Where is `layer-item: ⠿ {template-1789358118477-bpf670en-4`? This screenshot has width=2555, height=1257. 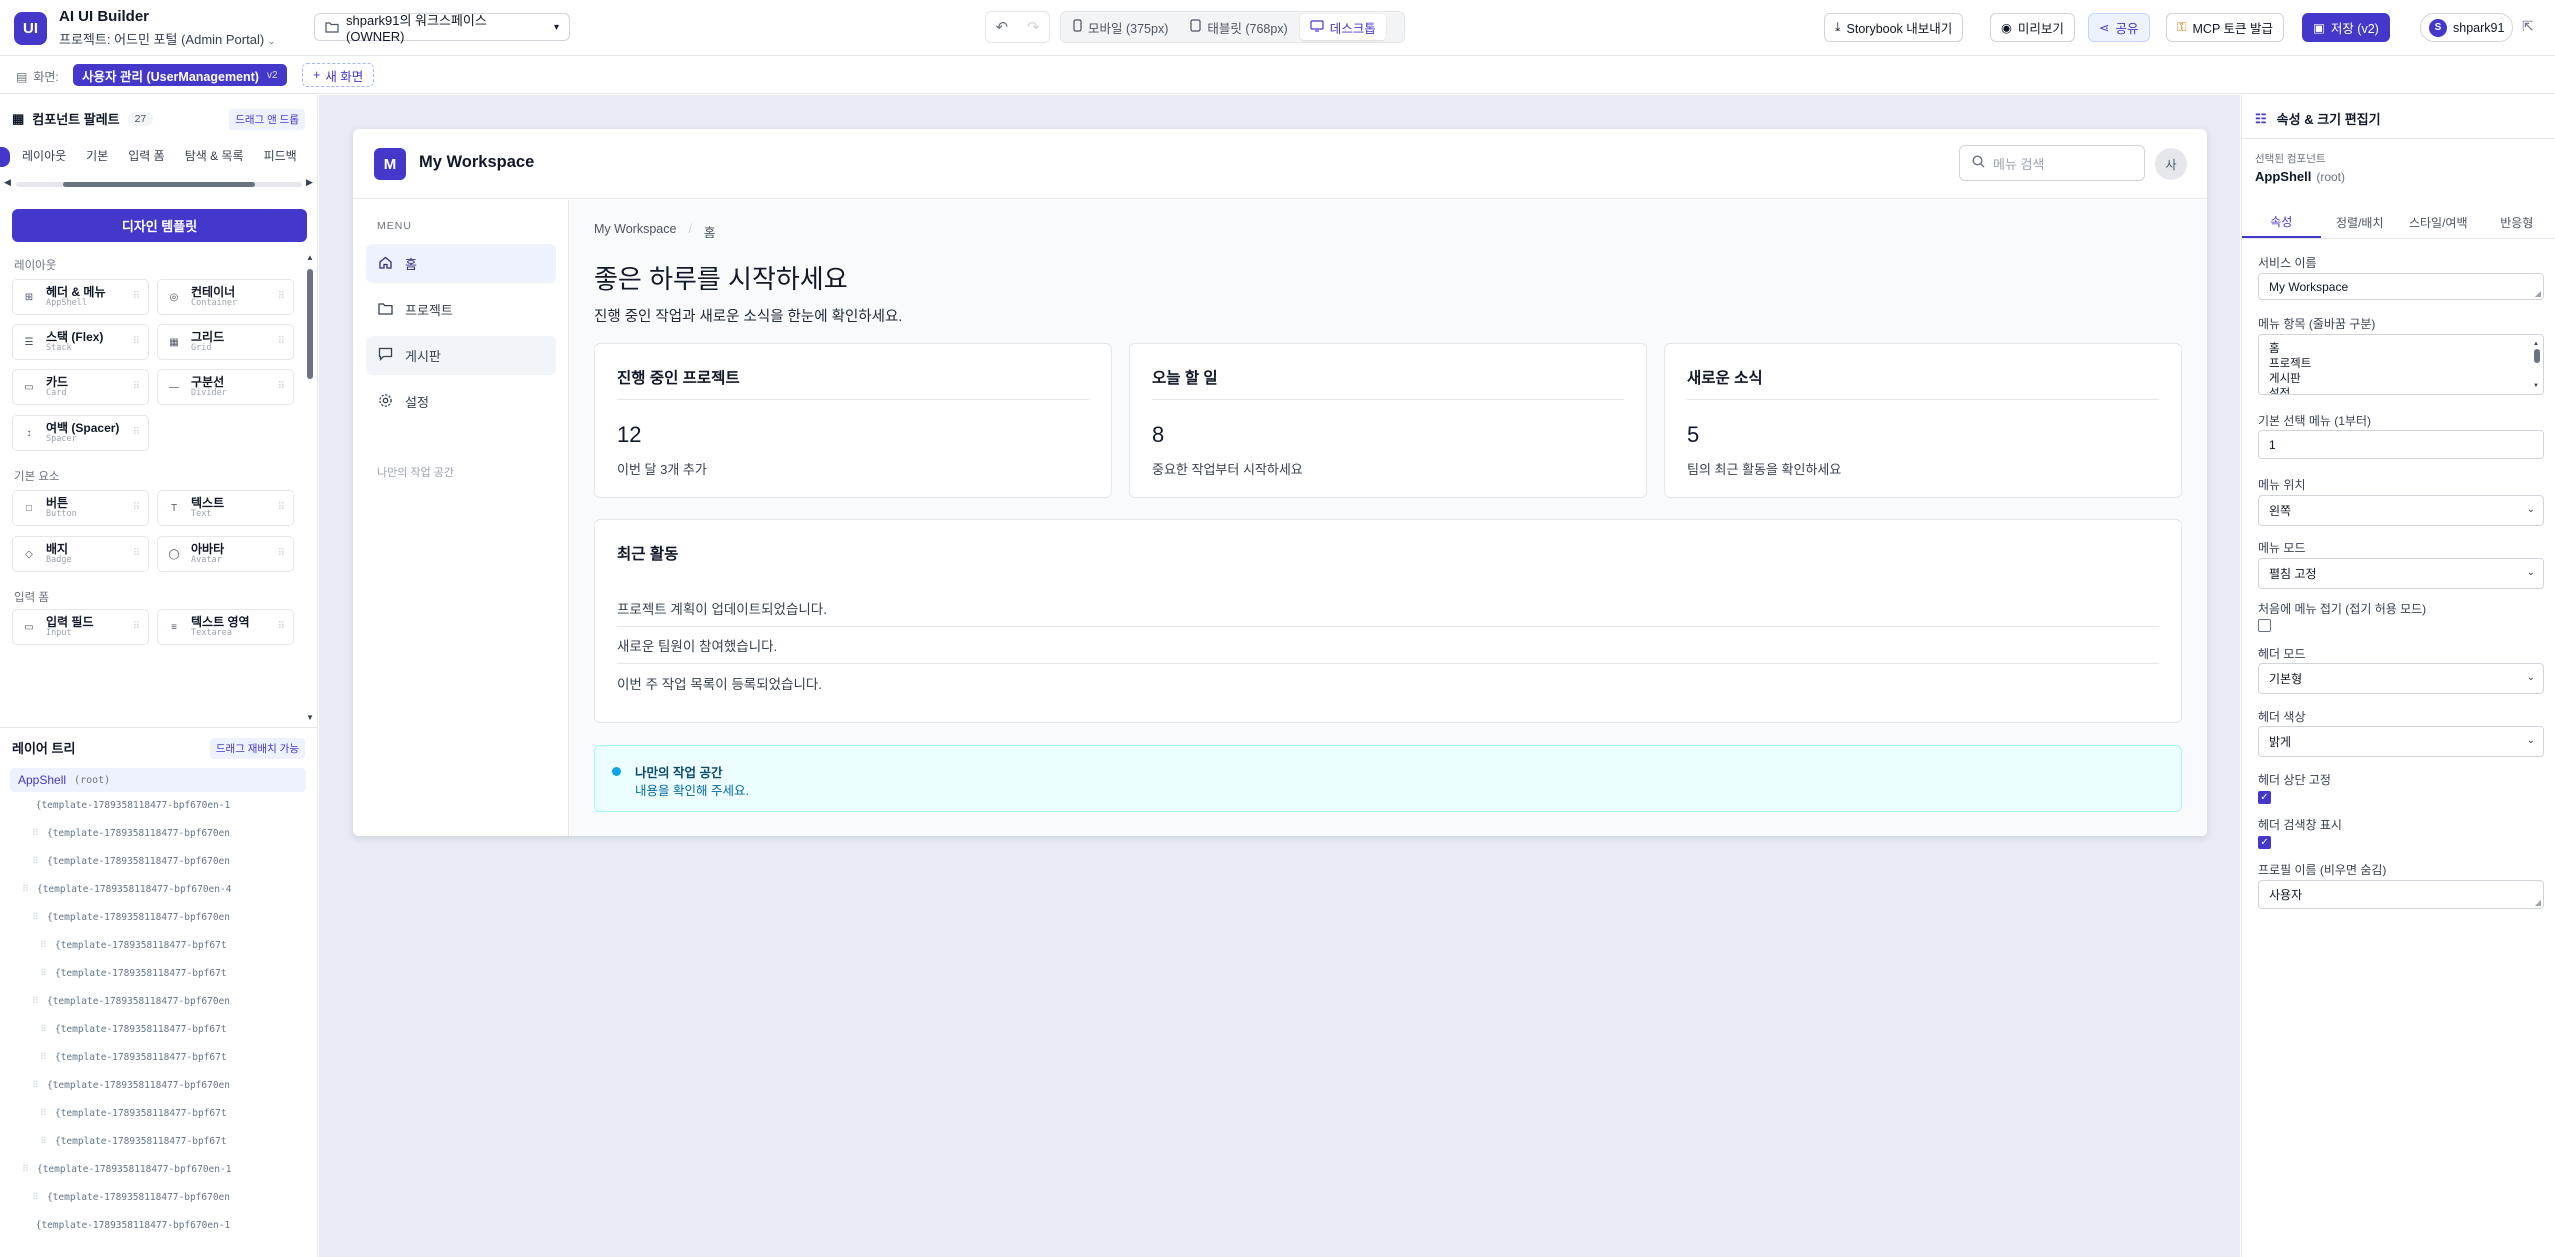
layer-item: ⠿ {template-1789358118477-bpf670en-4 is located at coordinates (126, 889).